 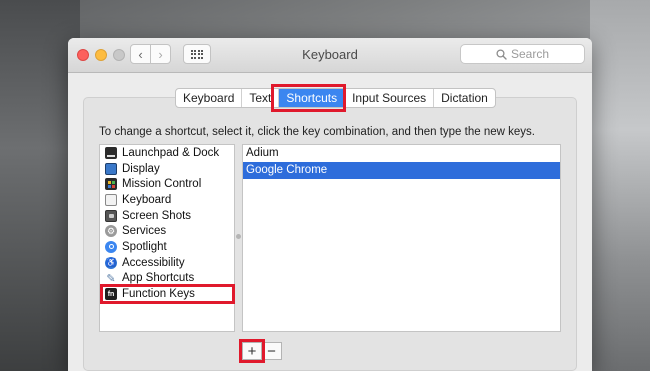 What do you see at coordinates (162, 184) in the screenshot?
I see `category-label: Mission Control` at bounding box center [162, 184].